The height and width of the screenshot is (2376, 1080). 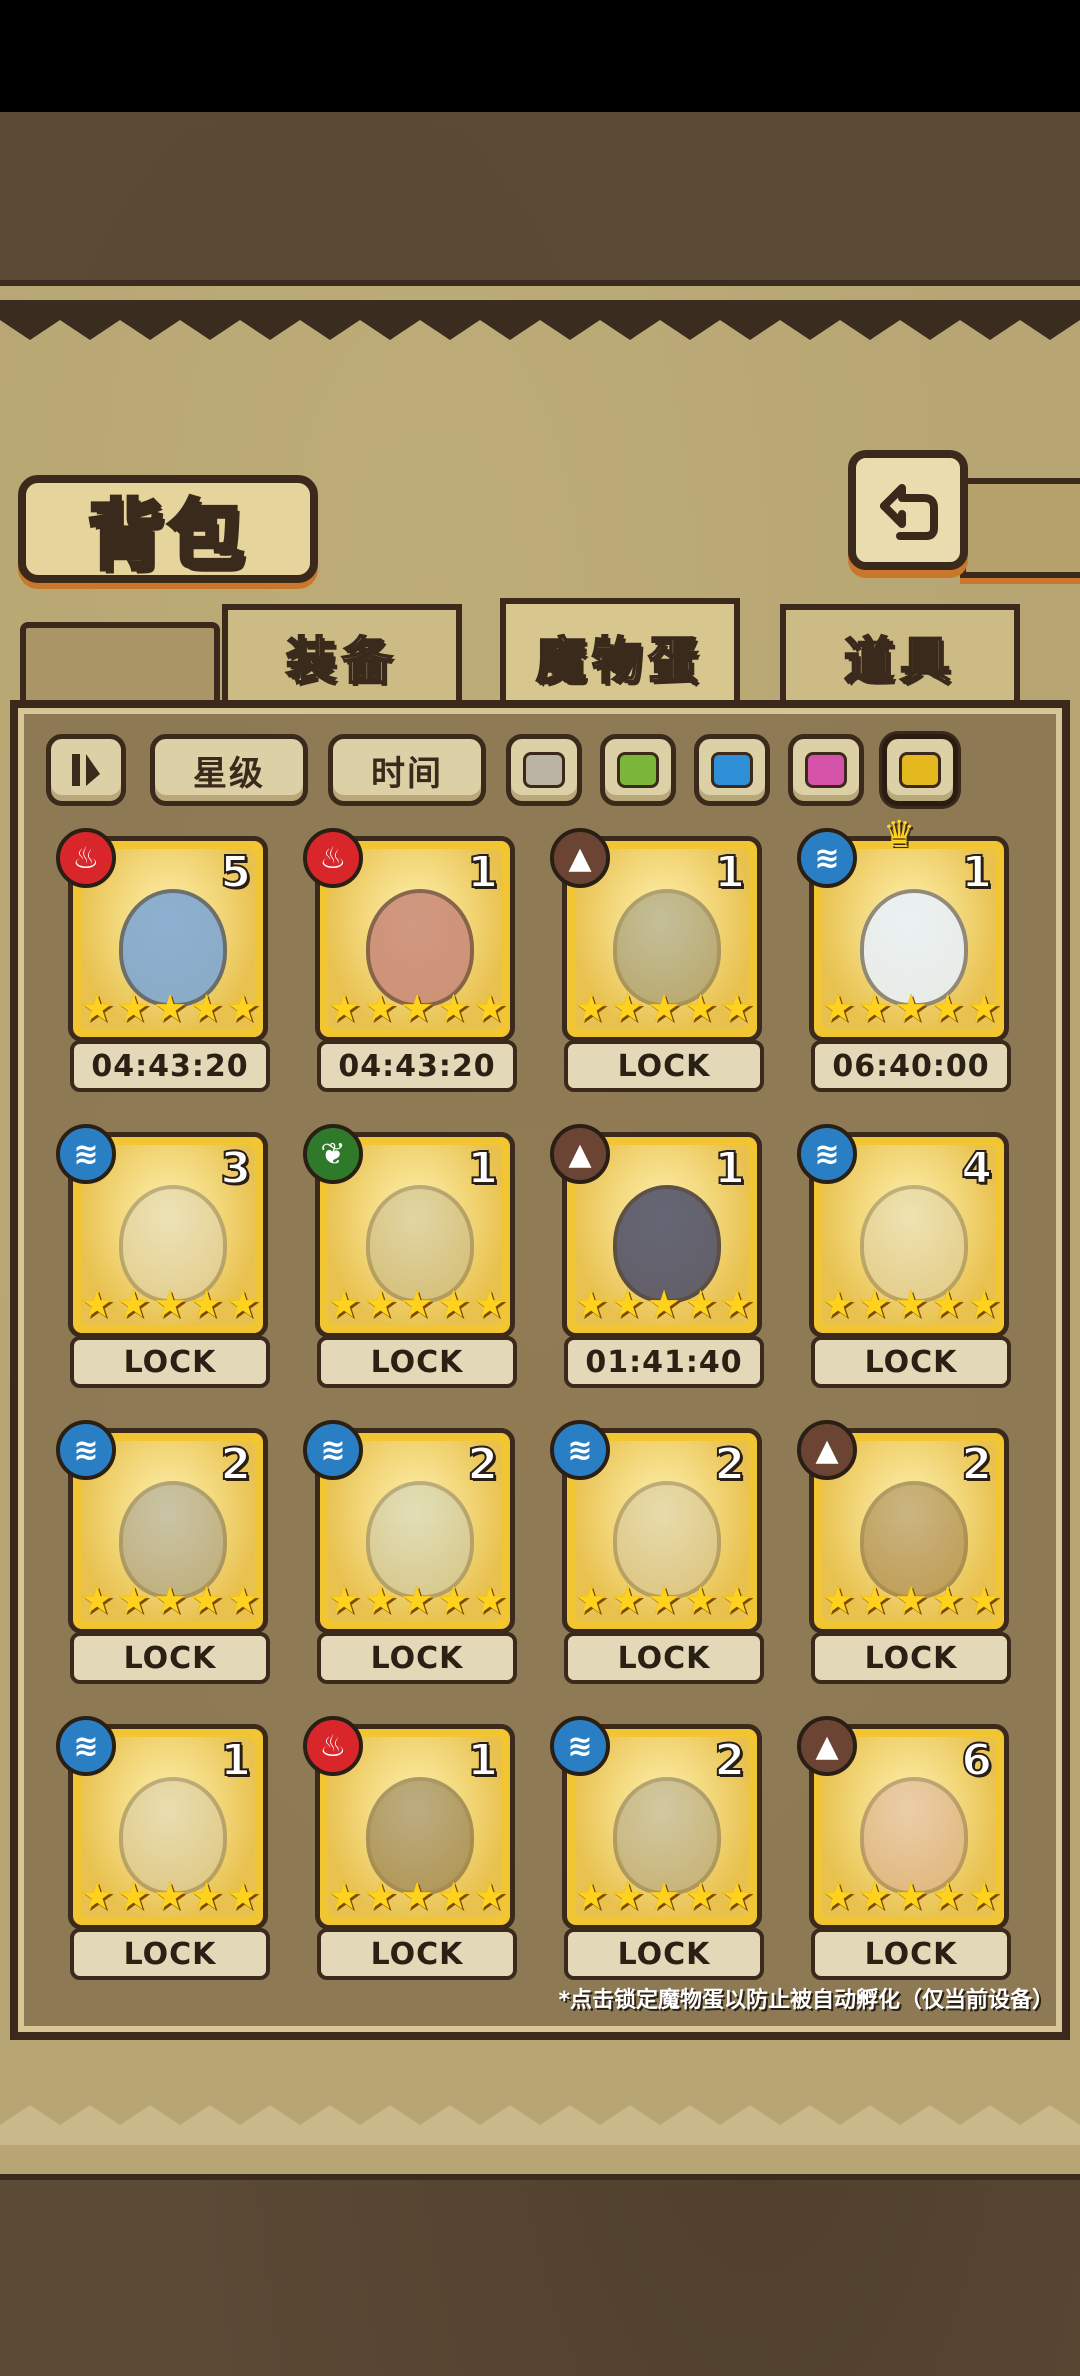 I want to click on sort-by-time-button: 时间, so click(x=407, y=770).